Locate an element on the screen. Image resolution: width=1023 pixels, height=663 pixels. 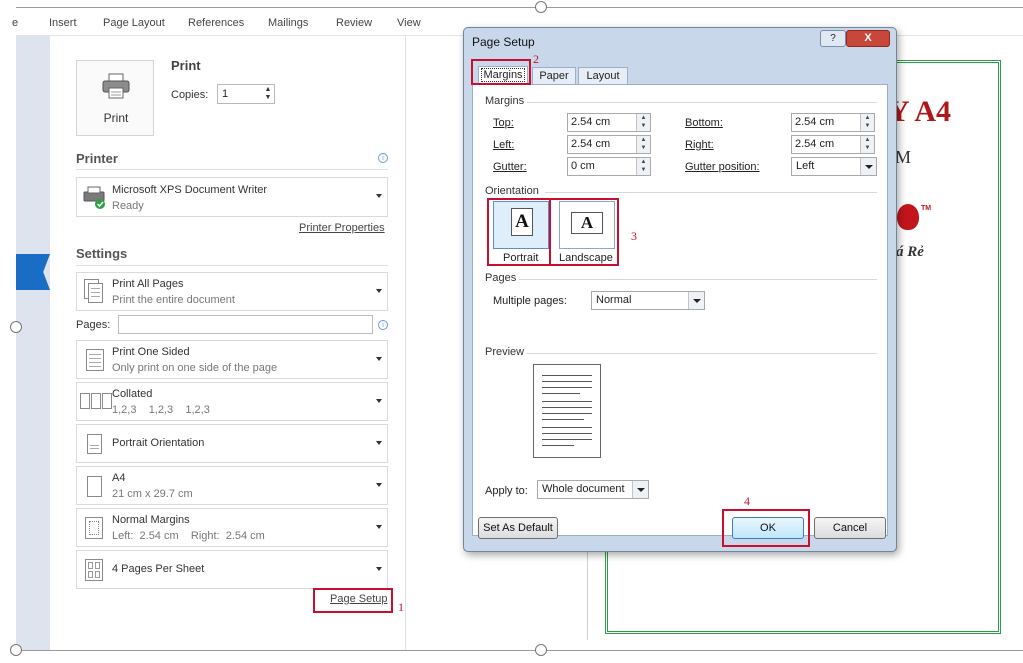
gutter-position-value: Left is located at coordinates (805, 166).